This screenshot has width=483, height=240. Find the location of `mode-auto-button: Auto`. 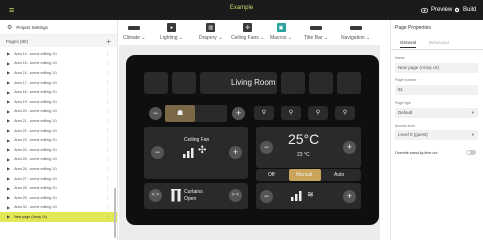

mode-auto-button: Auto is located at coordinates (339, 175).